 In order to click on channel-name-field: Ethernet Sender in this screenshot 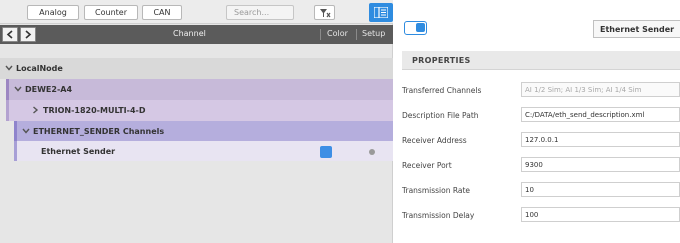, I will do `click(636, 29)`.